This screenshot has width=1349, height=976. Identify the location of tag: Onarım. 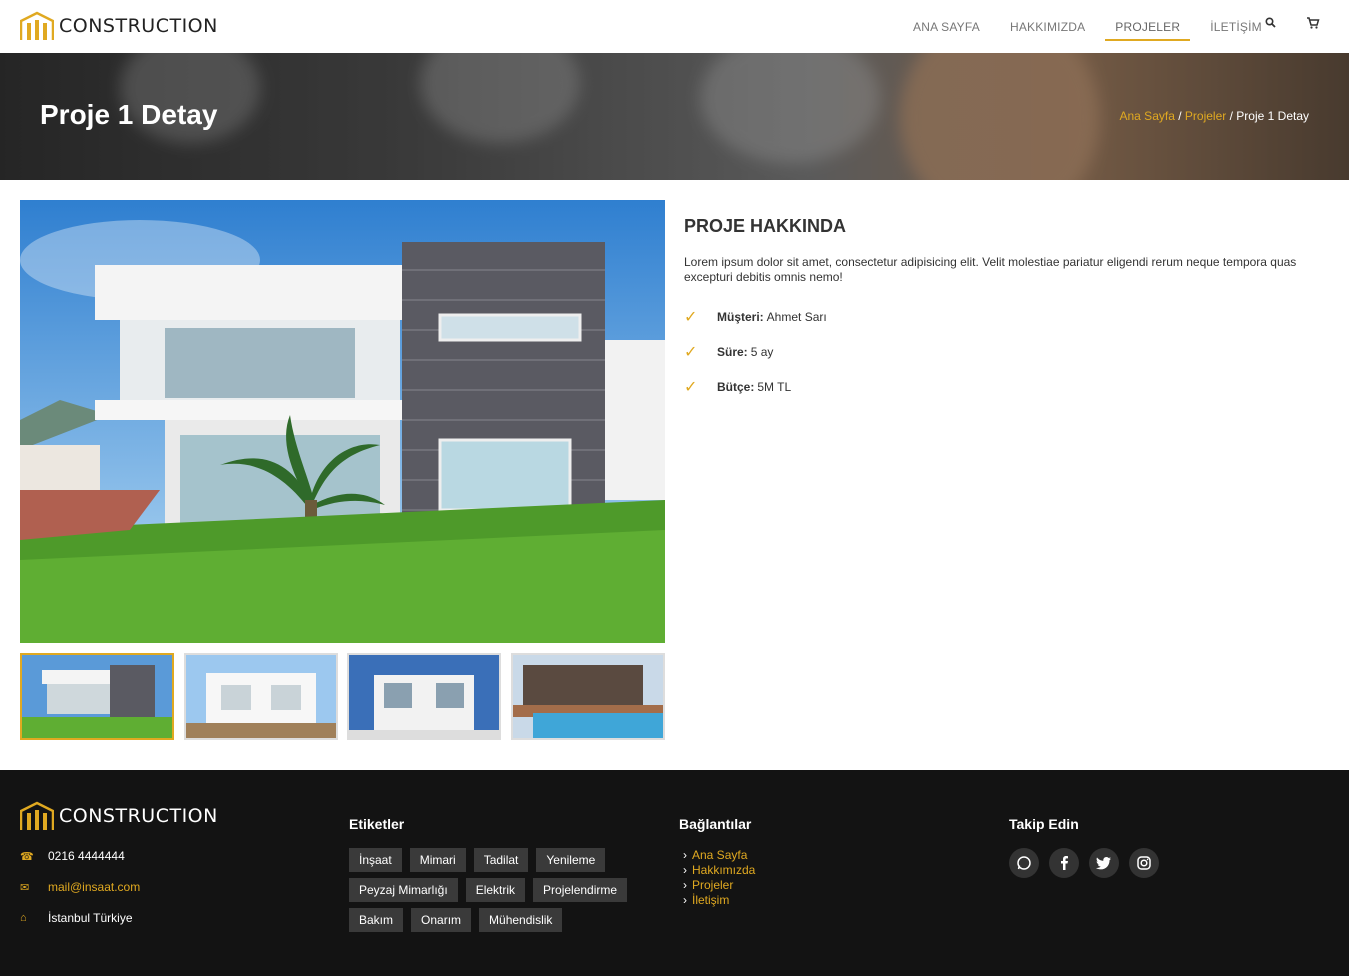
(441, 920).